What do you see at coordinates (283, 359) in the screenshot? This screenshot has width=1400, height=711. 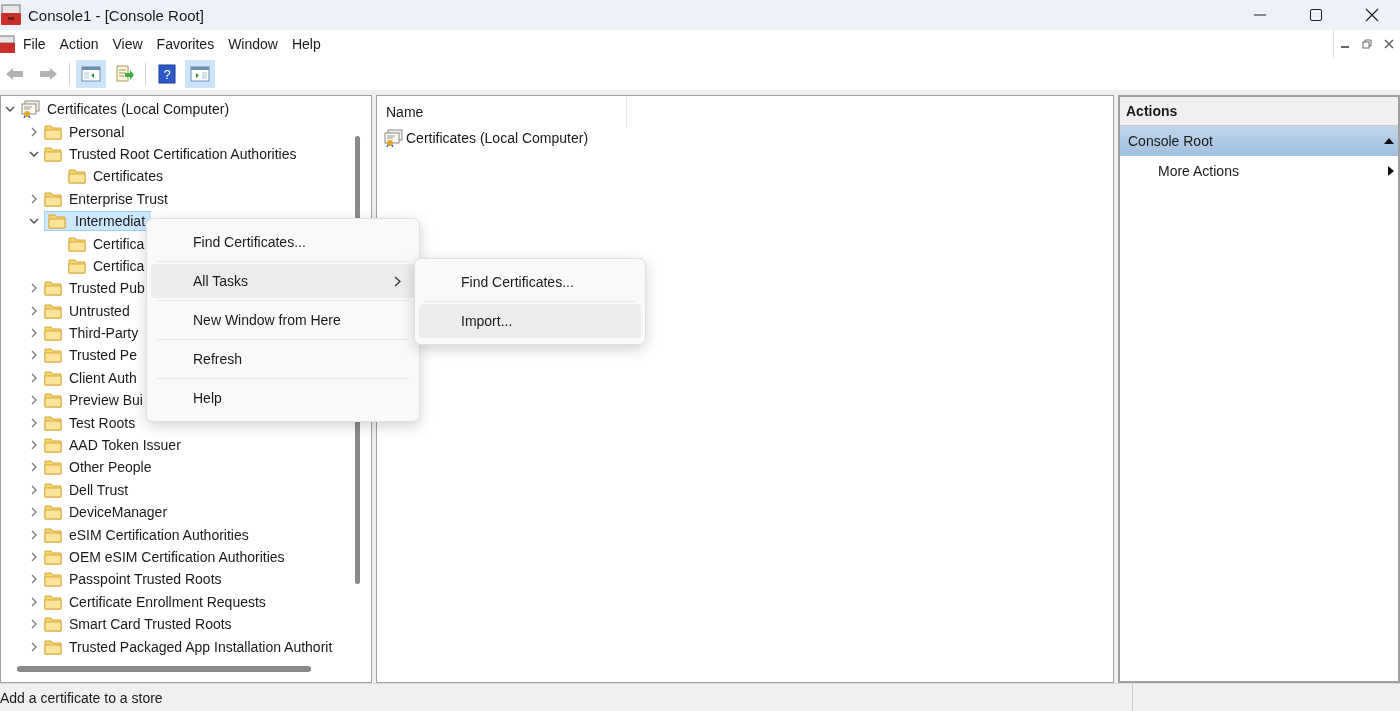 I see `menu-item: Refresh` at bounding box center [283, 359].